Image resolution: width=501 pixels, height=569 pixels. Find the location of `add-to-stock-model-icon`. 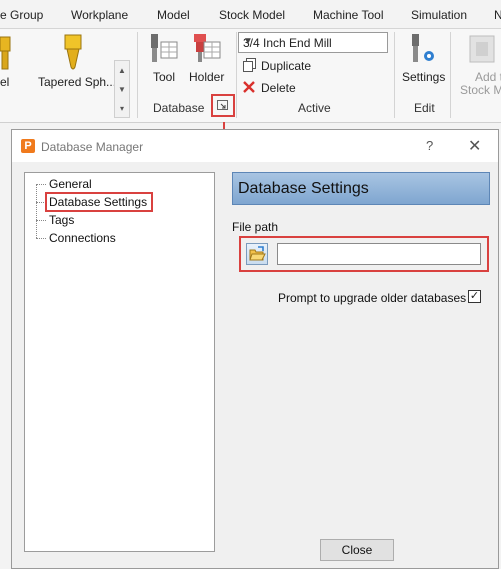

add-to-stock-model-icon is located at coordinates (482, 49).